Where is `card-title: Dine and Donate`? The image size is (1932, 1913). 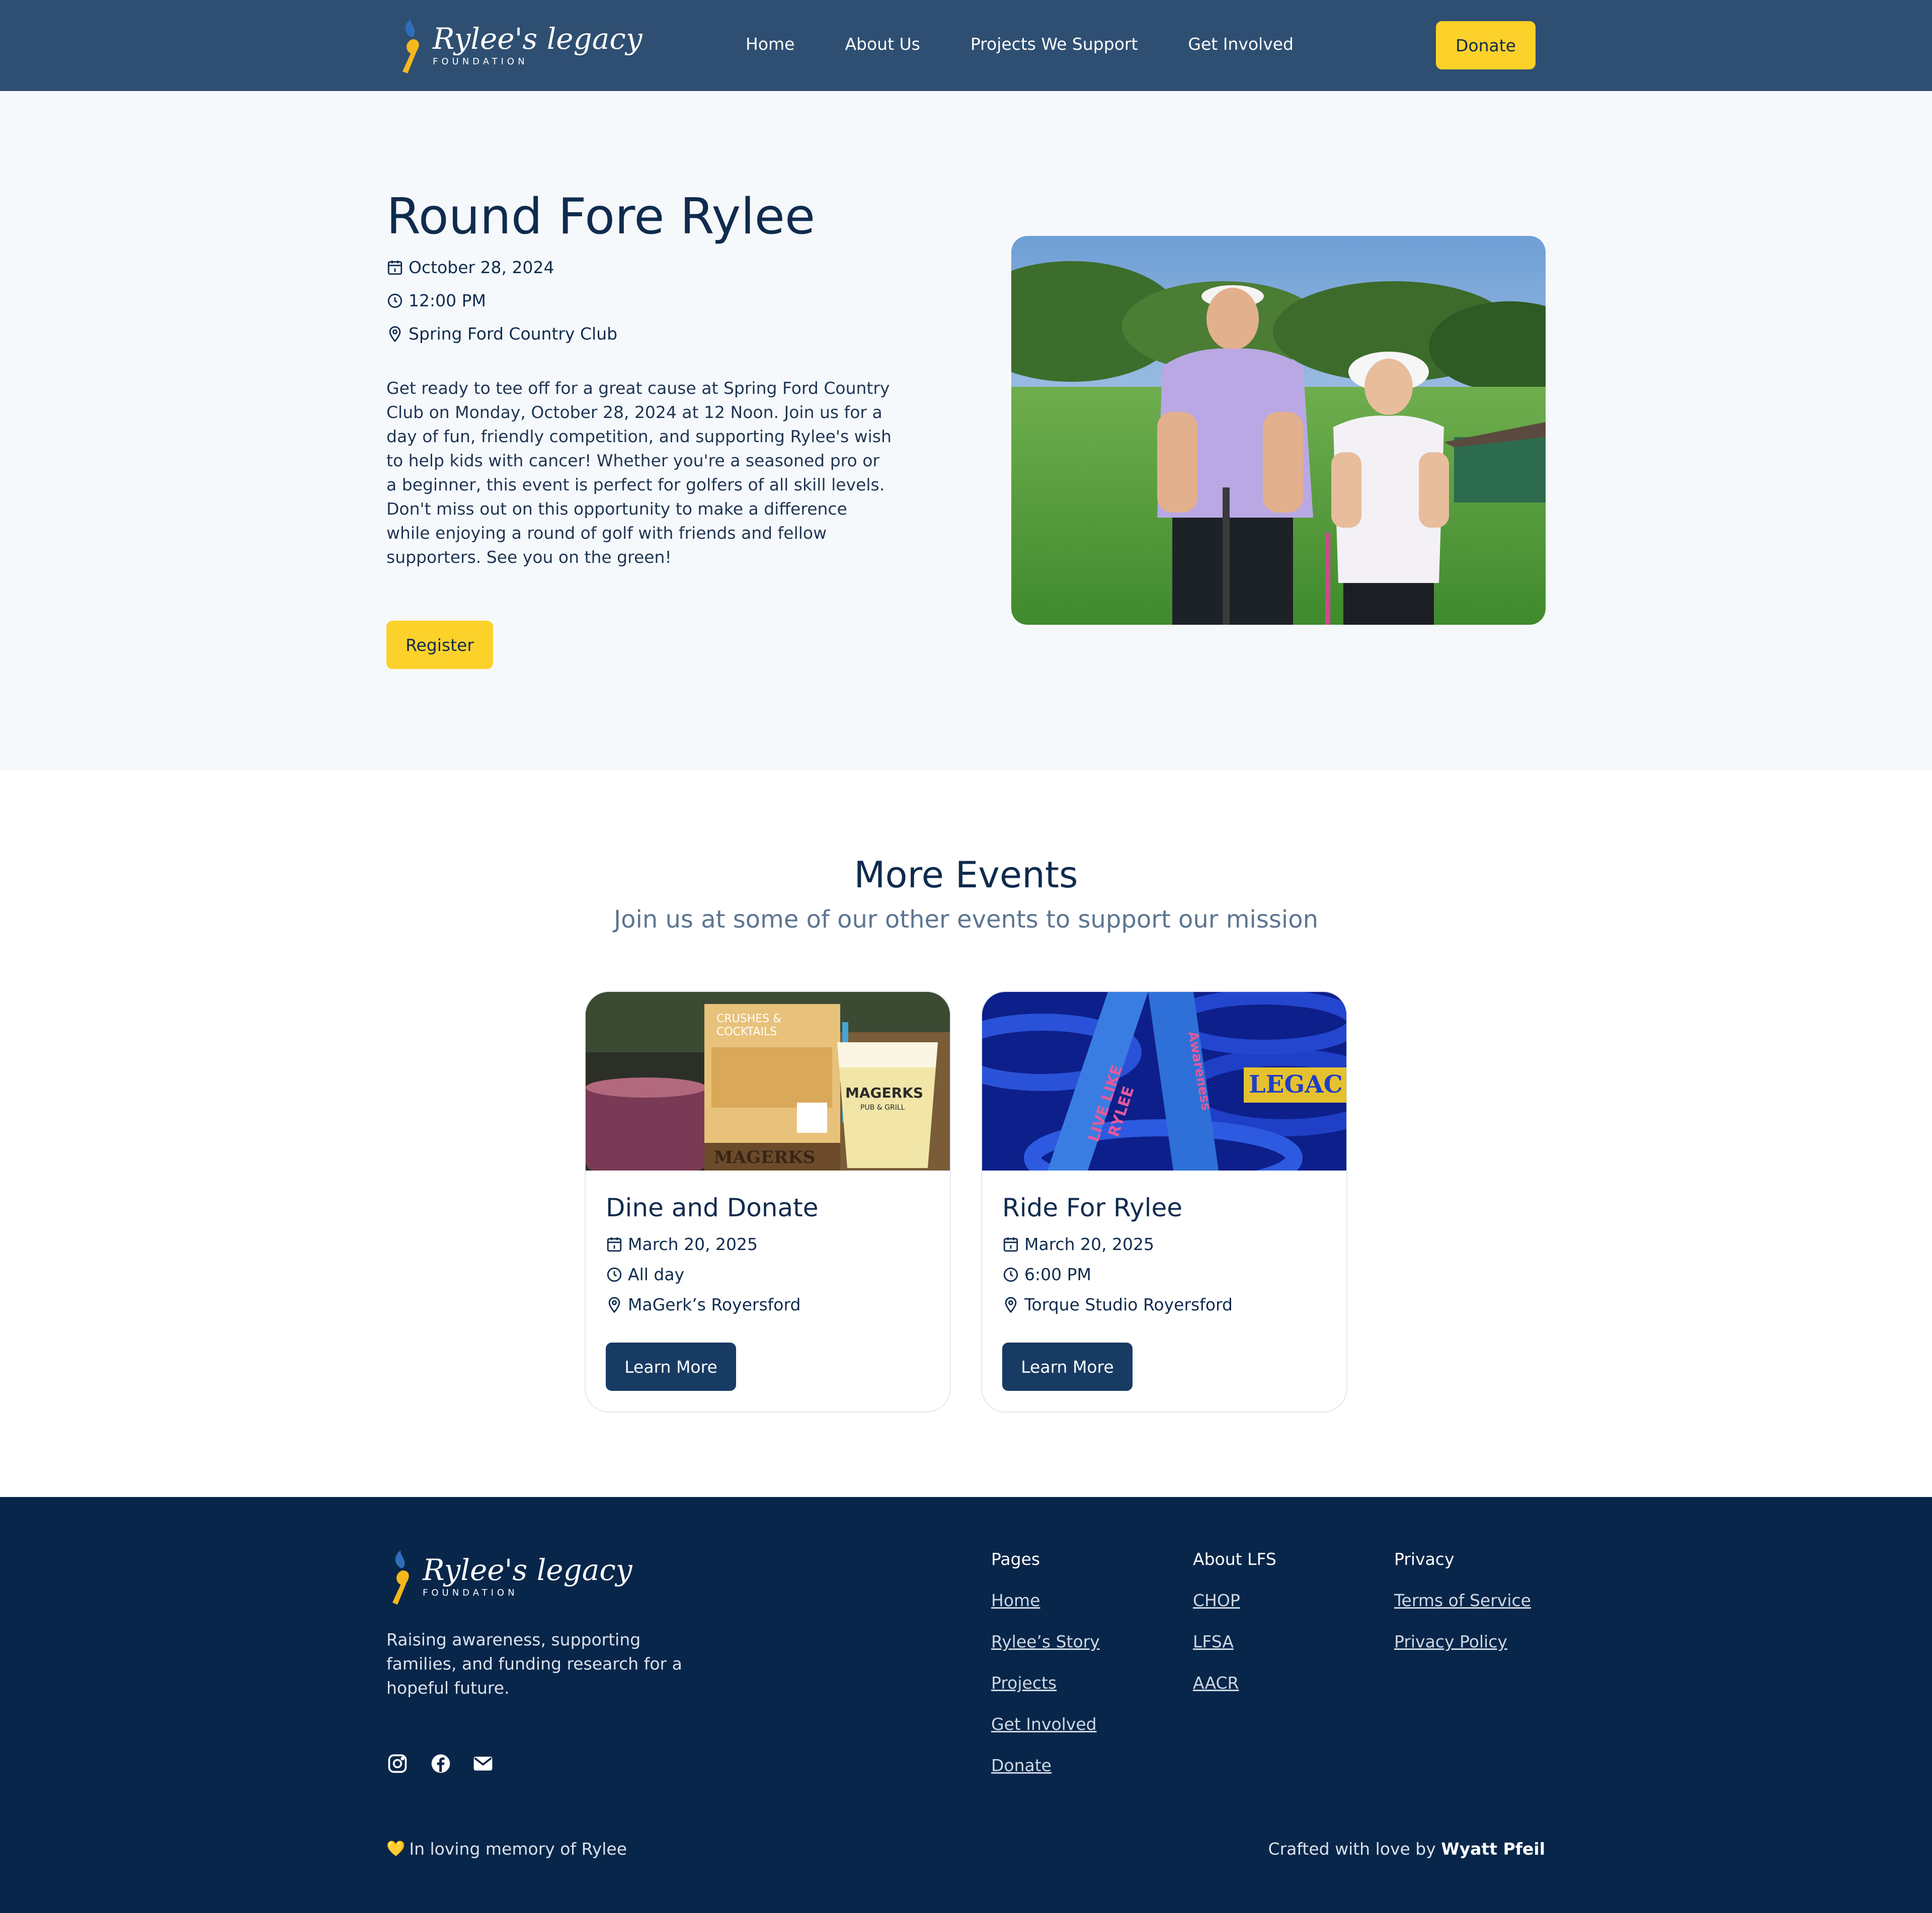 card-title: Dine and Donate is located at coordinates (712, 1207).